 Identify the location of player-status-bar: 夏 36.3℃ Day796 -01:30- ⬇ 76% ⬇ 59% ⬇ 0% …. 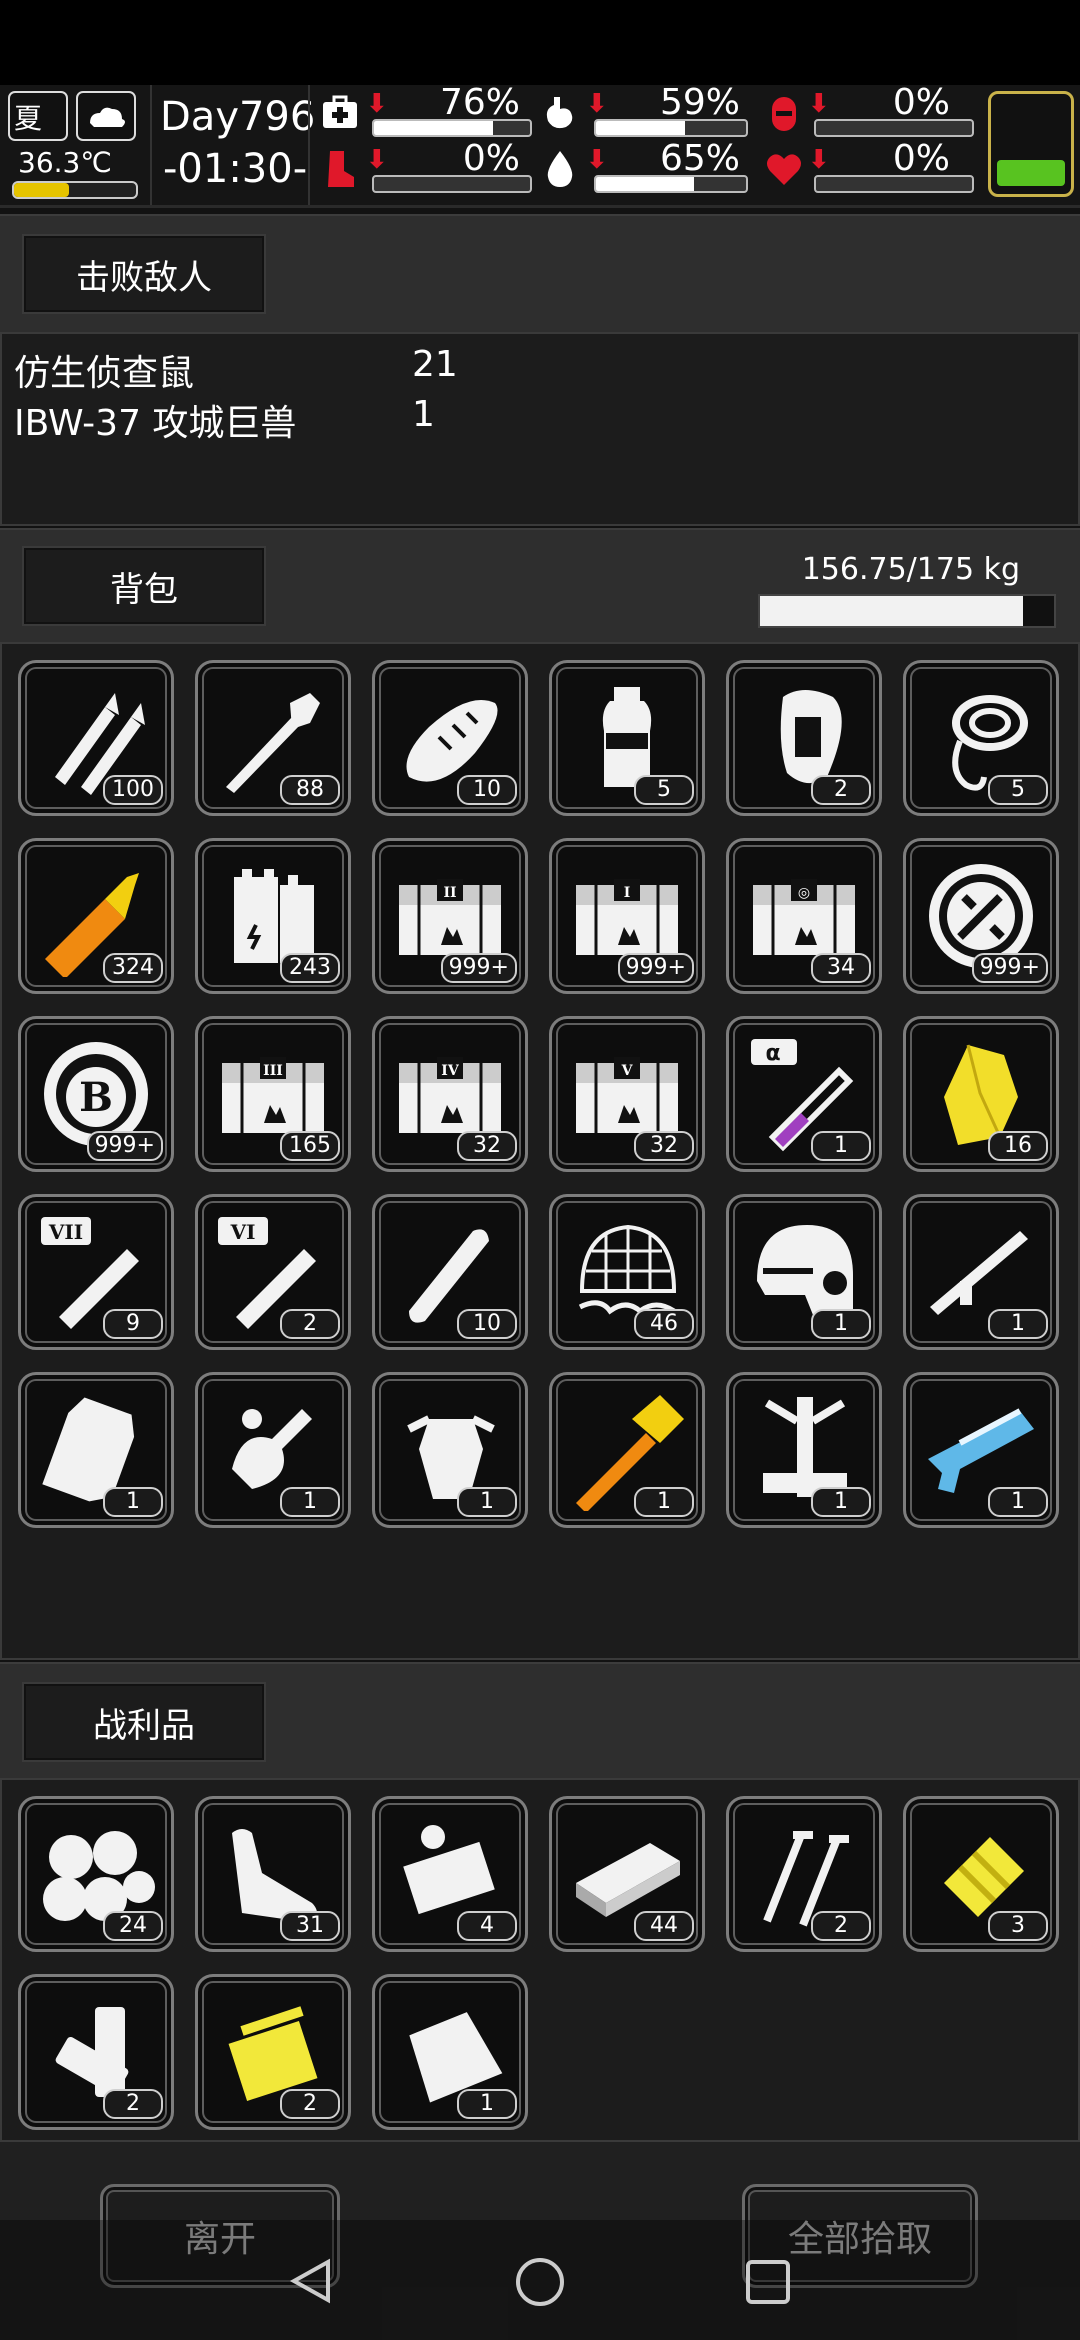
(540, 146).